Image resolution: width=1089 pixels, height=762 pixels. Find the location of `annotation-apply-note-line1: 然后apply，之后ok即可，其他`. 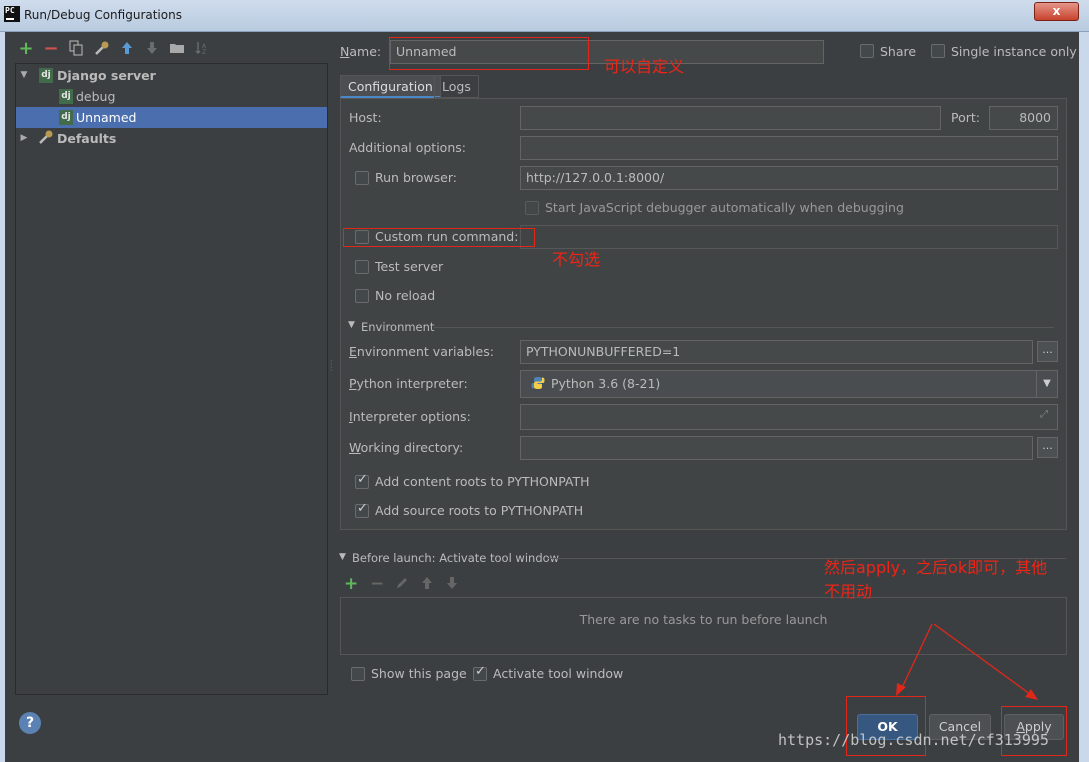

annotation-apply-note-line1: 然后apply，之后ok即可，其他 is located at coordinates (936, 567).